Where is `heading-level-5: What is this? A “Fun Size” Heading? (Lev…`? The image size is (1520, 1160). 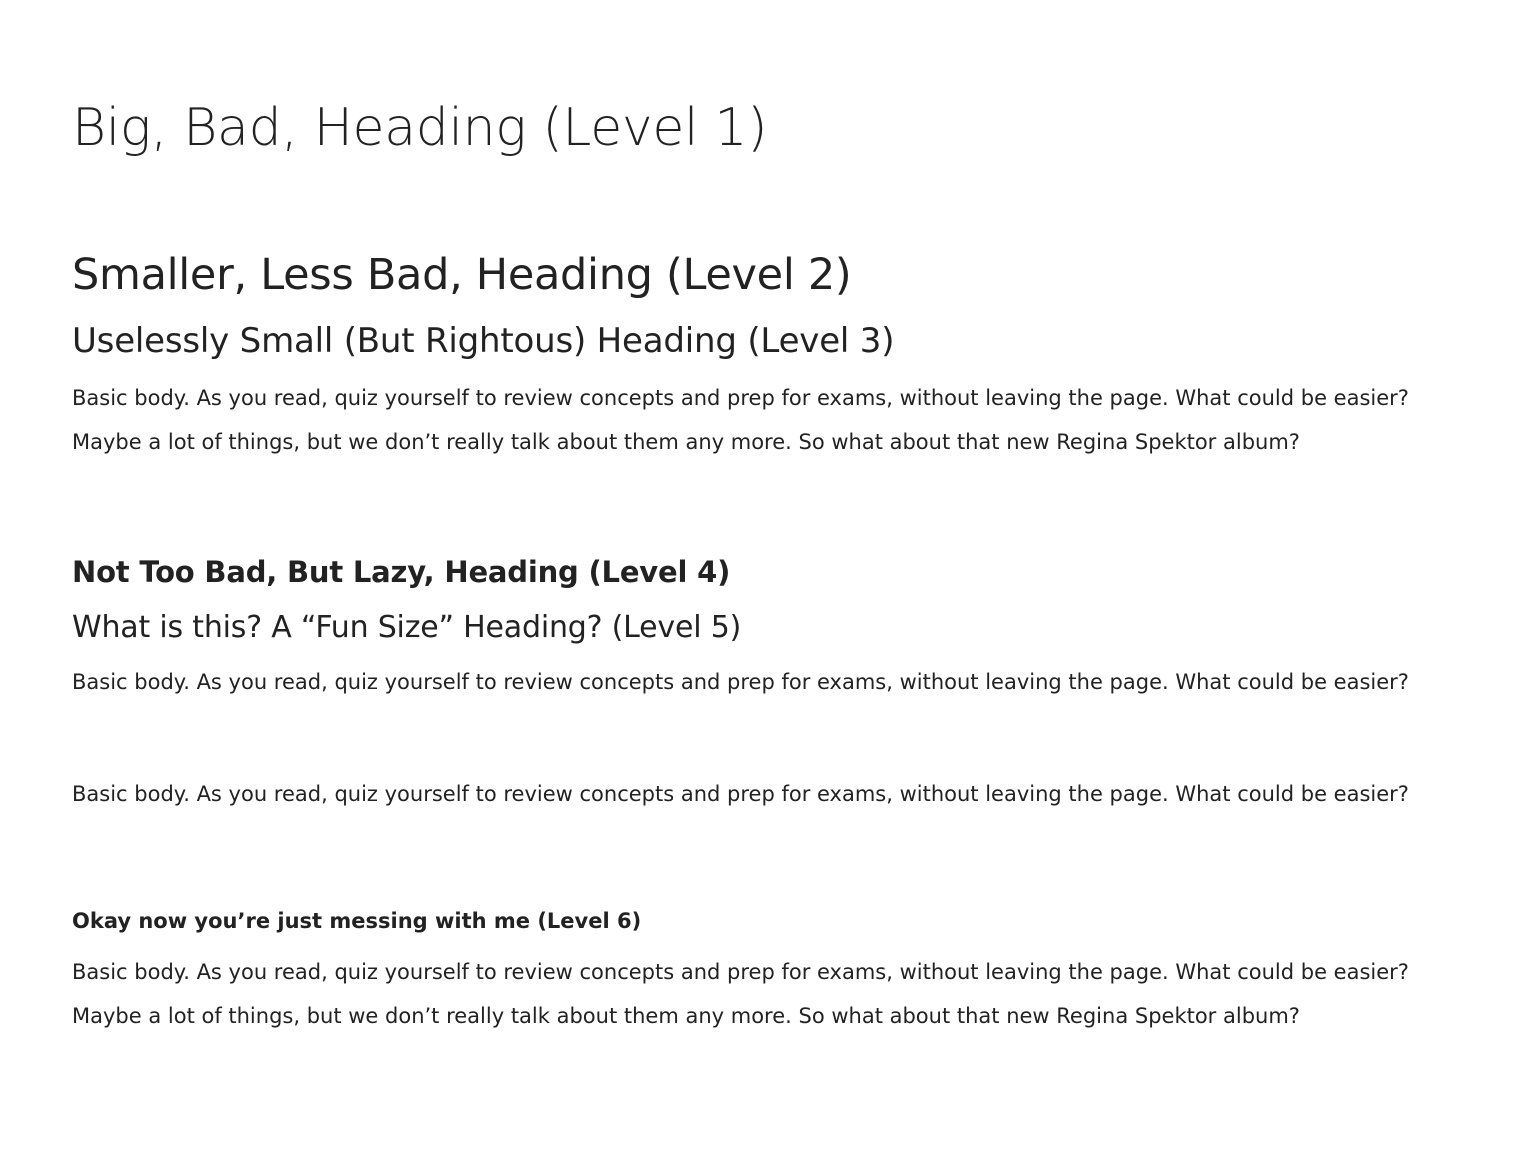
heading-level-5: What is this? A “Fun Size” Heading? (Lev… is located at coordinates (407, 627).